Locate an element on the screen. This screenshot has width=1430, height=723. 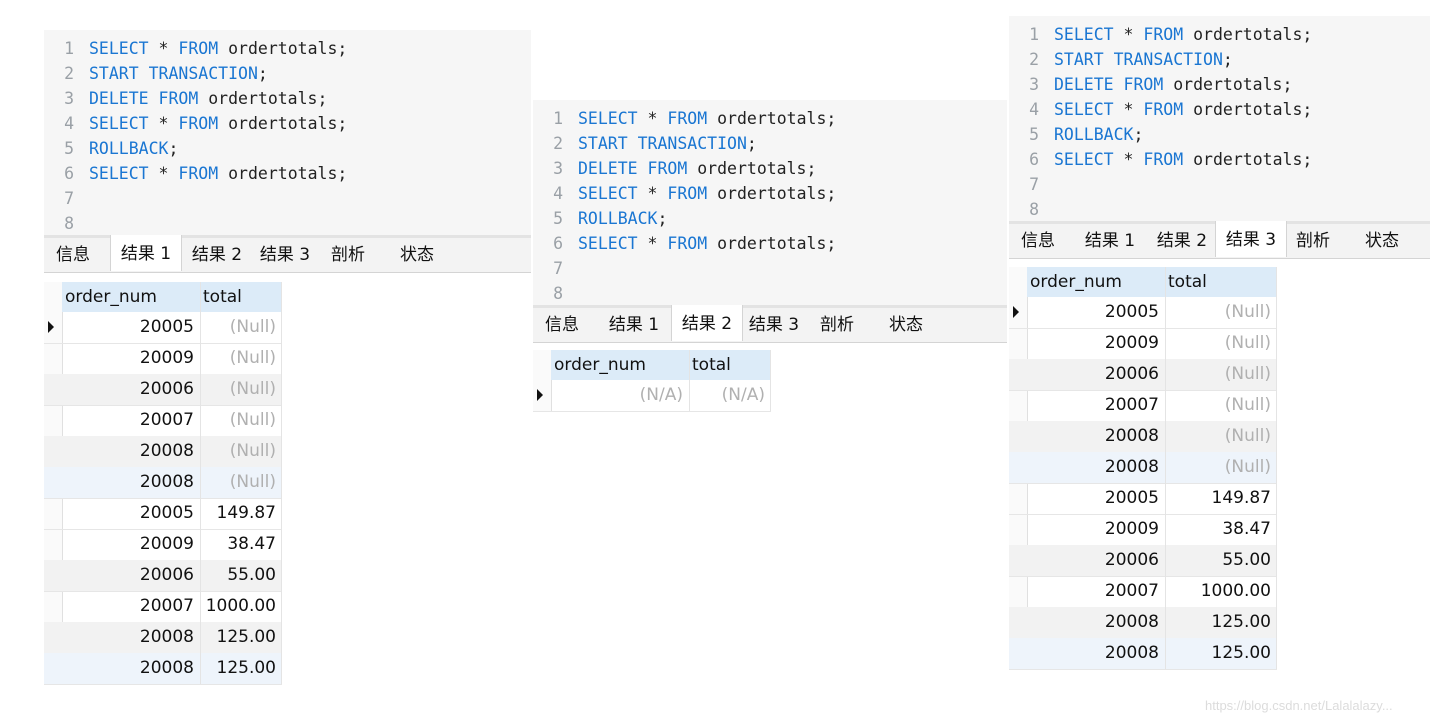
cell-order-num: (N/A) is located at coordinates (617, 395).